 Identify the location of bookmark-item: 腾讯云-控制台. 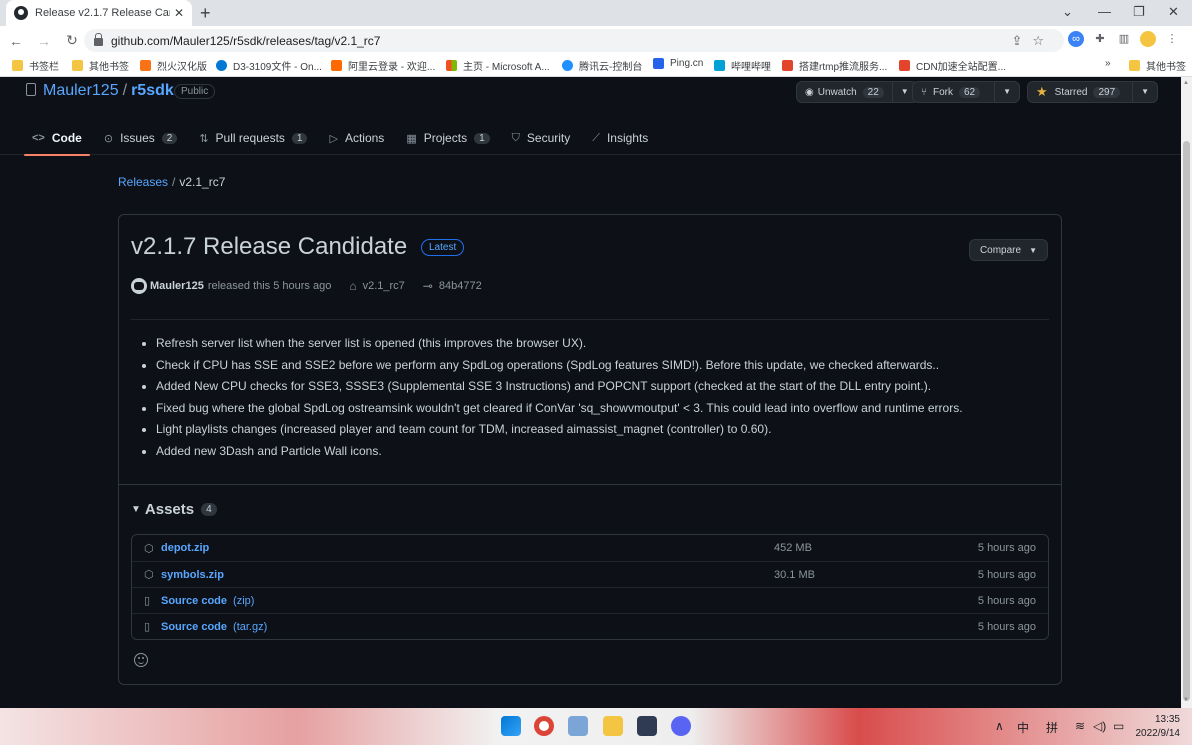
(602, 65).